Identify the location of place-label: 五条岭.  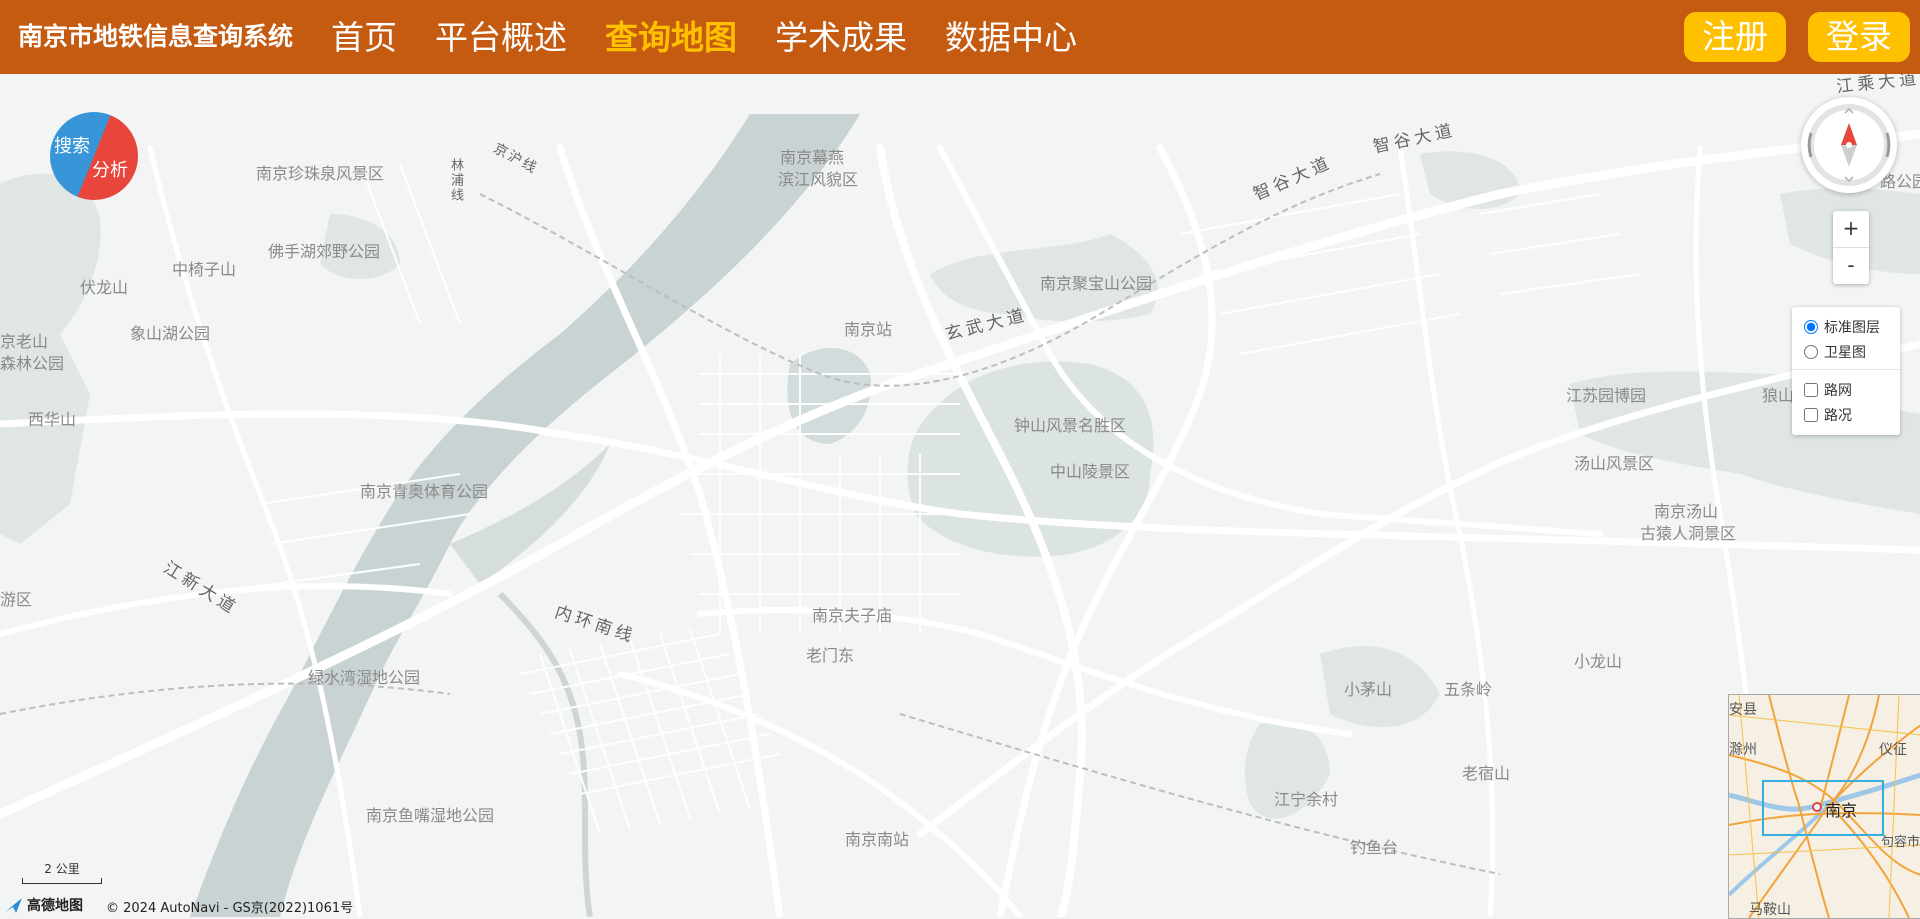
(1468, 689).